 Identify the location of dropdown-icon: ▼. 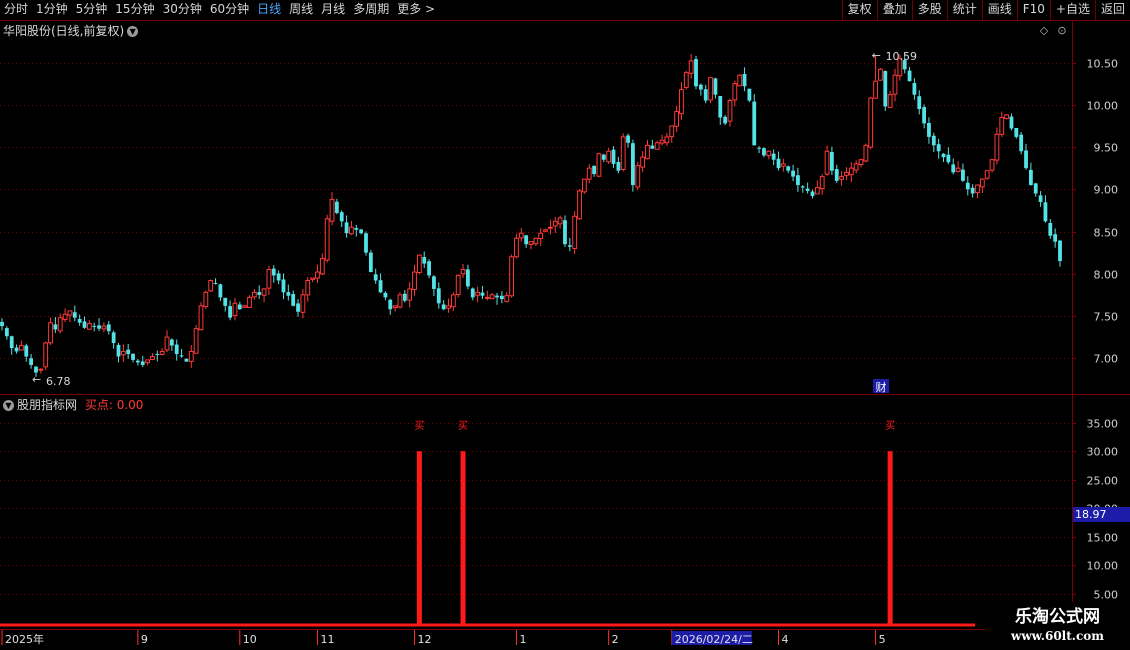
(133, 31).